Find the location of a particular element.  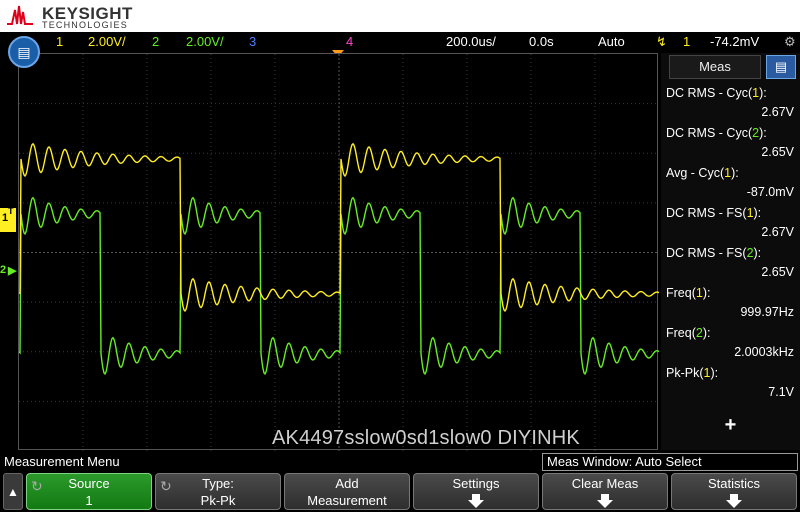

meas-item: Avg - Cyc(1): -87.0mV is located at coordinates (730, 183).